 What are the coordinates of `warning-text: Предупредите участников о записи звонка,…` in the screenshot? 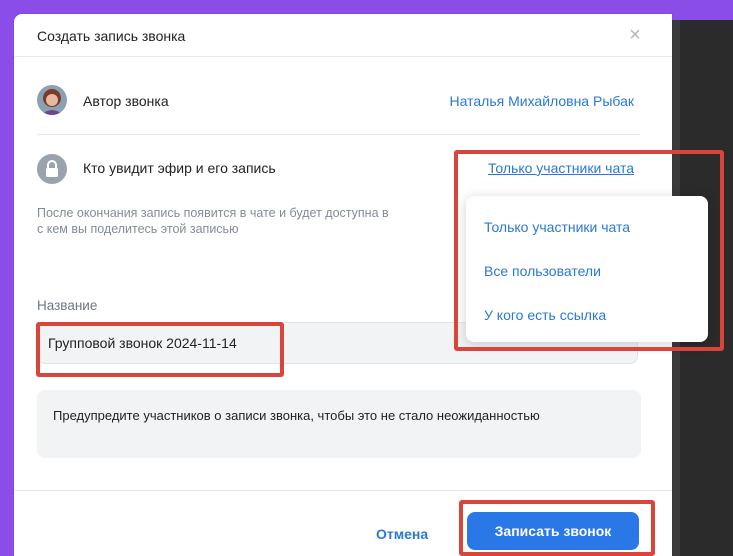 It's located at (296, 415).